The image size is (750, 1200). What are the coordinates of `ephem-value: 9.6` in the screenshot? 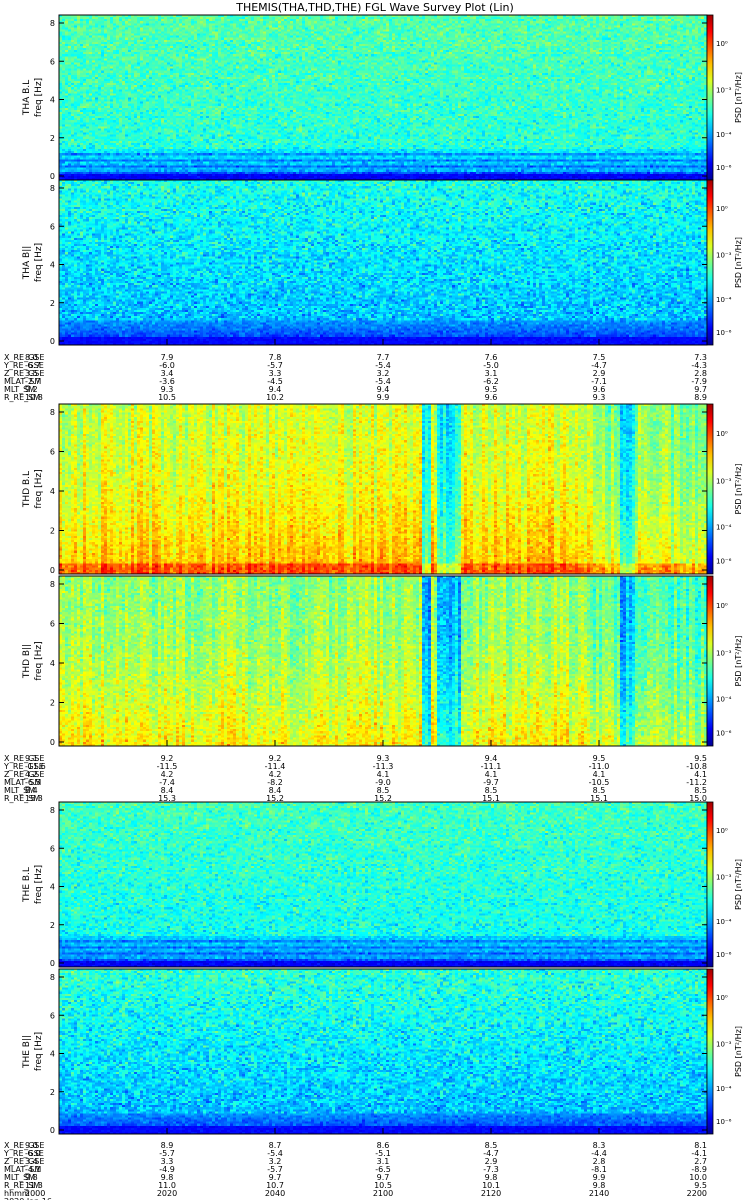 It's located at (491, 397).